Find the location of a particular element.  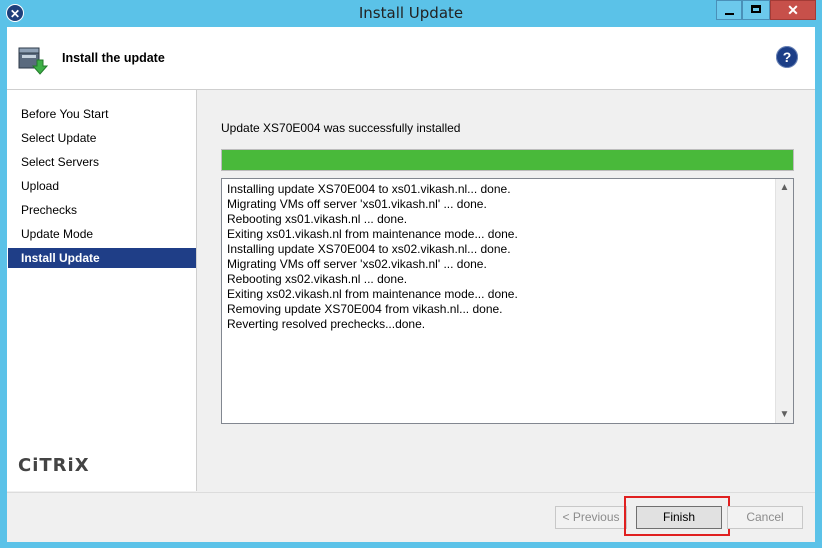

sidebar-item-select-servers: Select Servers is located at coordinates (102, 162).